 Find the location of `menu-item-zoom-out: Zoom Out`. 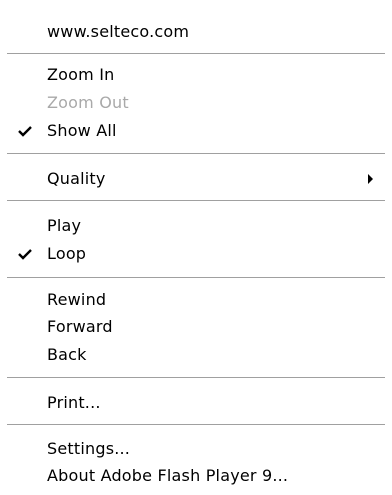

menu-item-zoom-out: Zoom Out is located at coordinates (196, 104).